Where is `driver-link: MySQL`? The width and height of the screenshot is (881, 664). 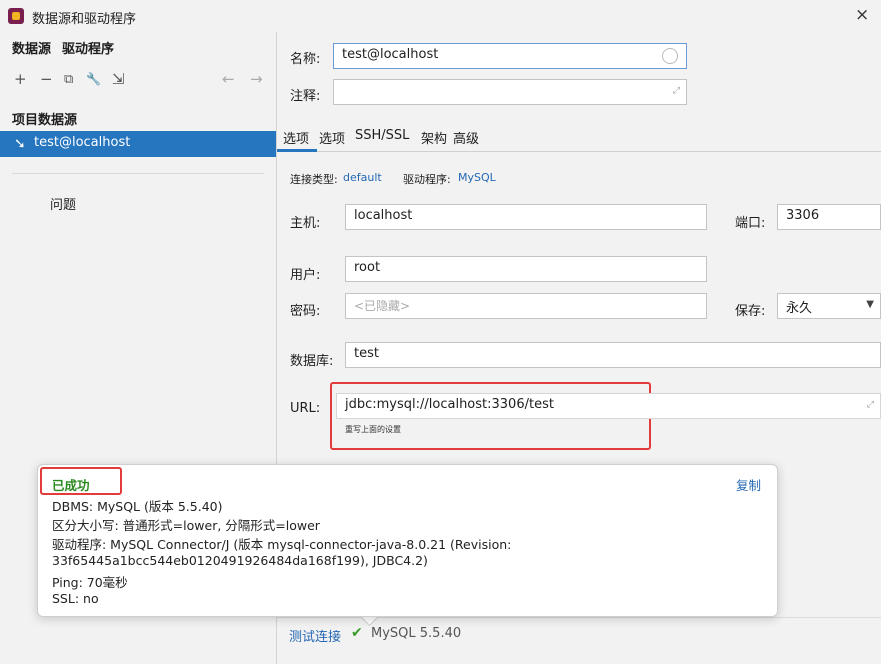 driver-link: MySQL is located at coordinates (477, 177).